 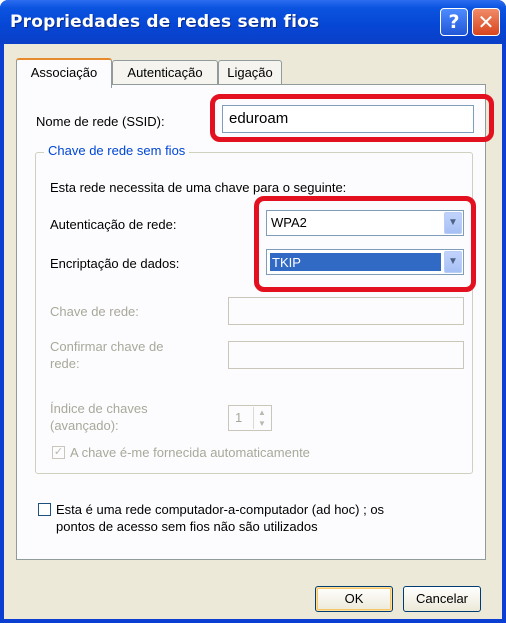 What do you see at coordinates (84, 425) in the screenshot?
I see `key-index-label-line2: (avançado):` at bounding box center [84, 425].